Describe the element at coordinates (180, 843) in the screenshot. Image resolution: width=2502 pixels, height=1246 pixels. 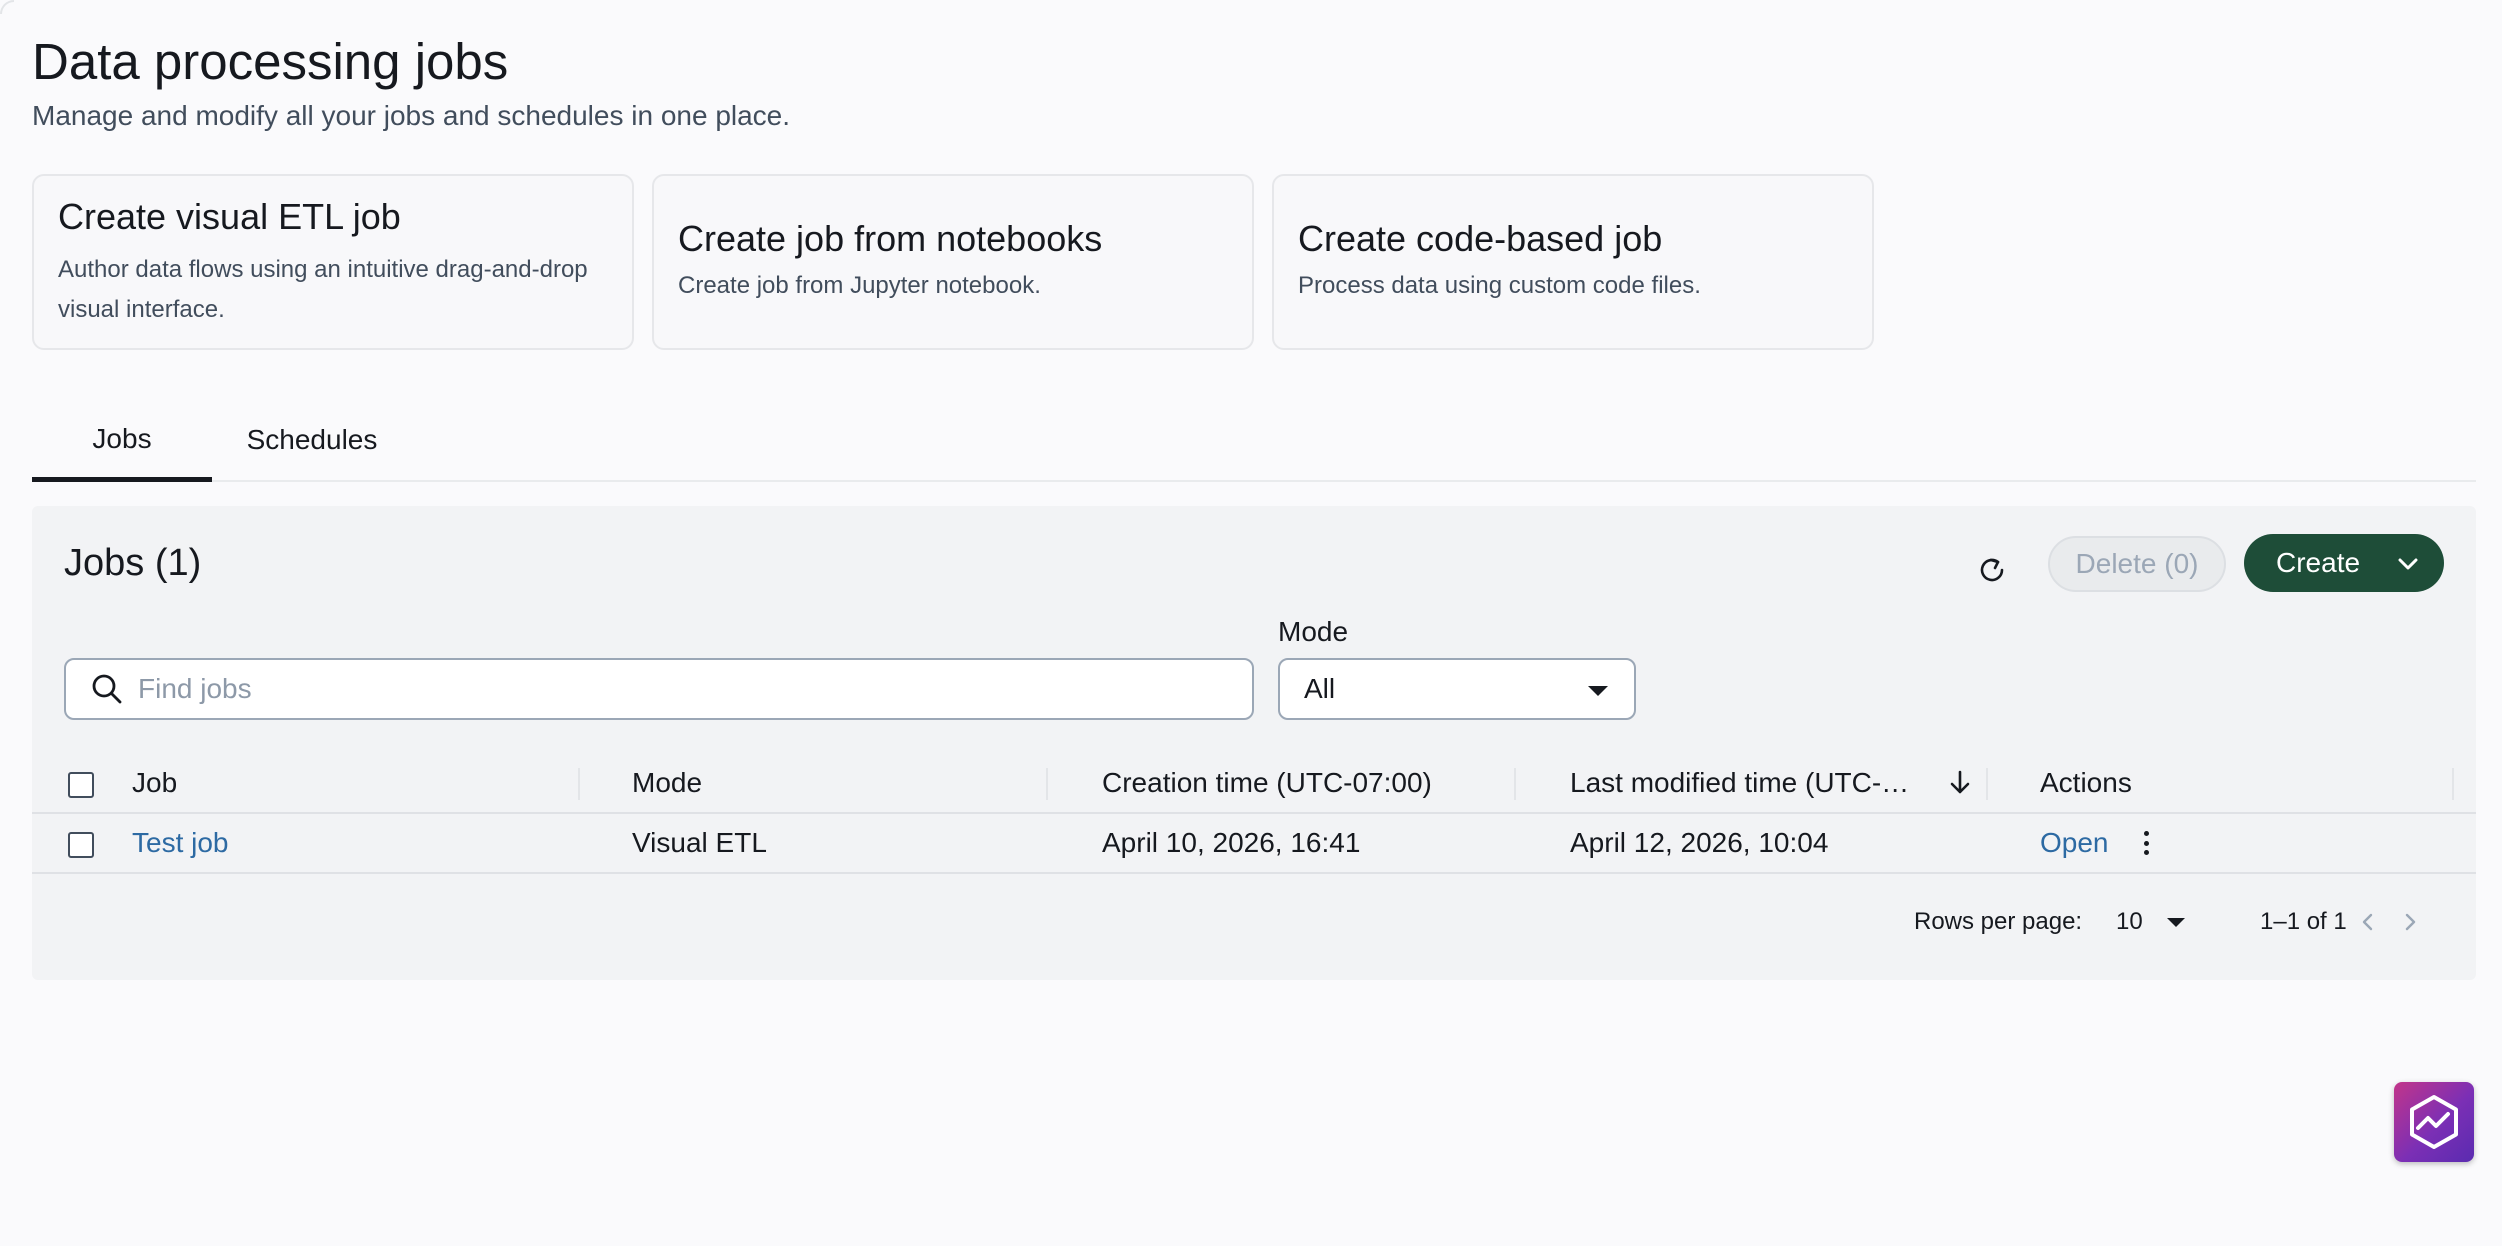
I see `job-name-link: Test job` at that location.